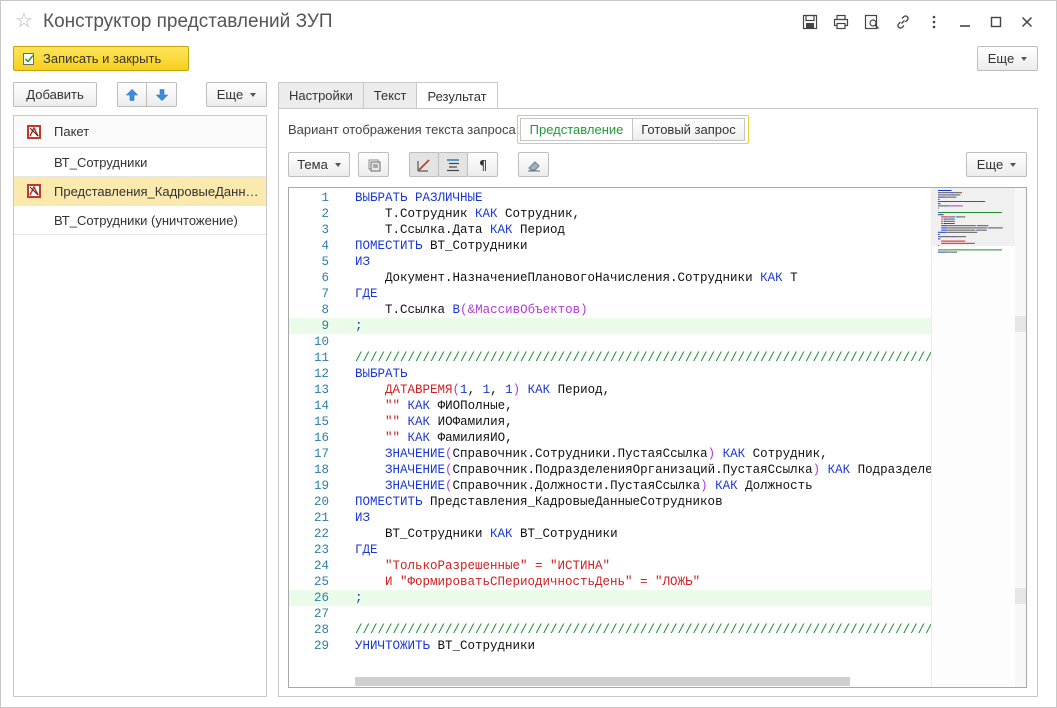 The width and height of the screenshot is (1057, 708). I want to click on column-header-package: Пакет, so click(74, 131).